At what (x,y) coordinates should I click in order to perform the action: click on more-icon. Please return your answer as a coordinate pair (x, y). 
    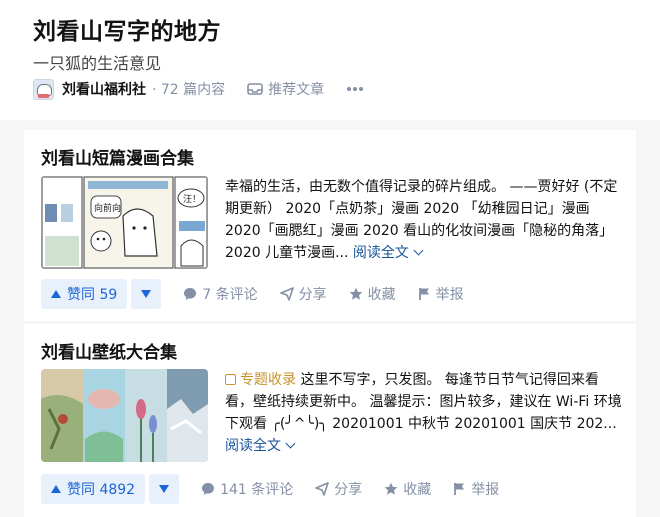
    Looking at the image, I should click on (355, 89).